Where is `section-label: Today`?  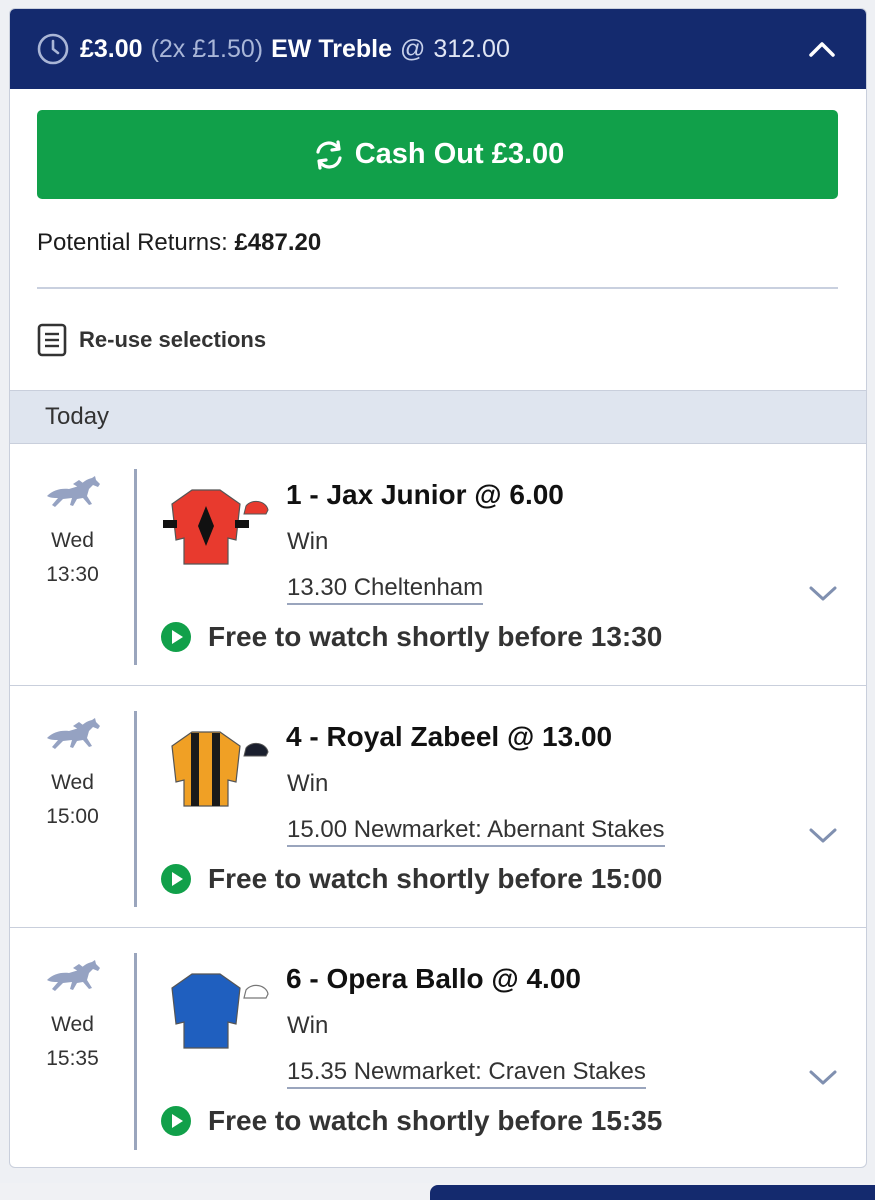 section-label: Today is located at coordinates (77, 416).